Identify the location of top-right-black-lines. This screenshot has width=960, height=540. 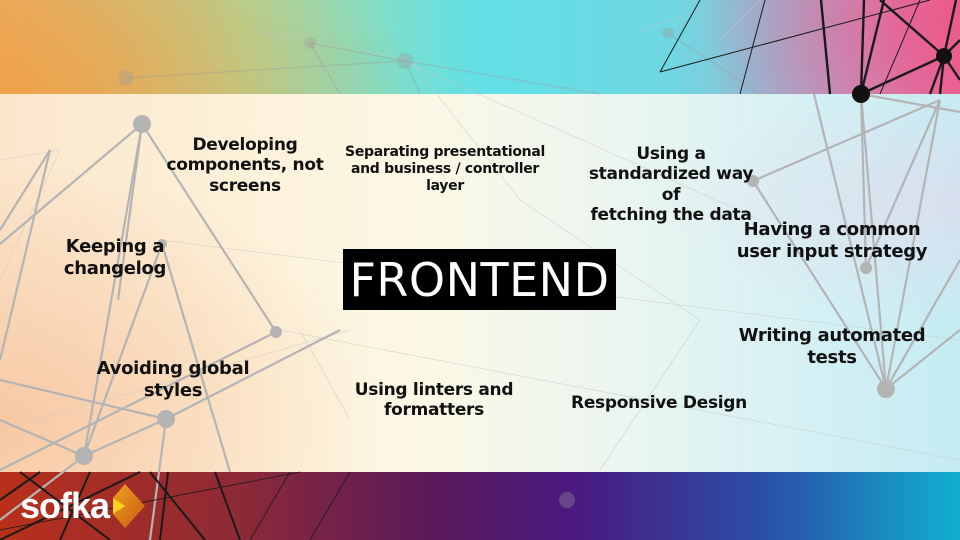
(889, 48).